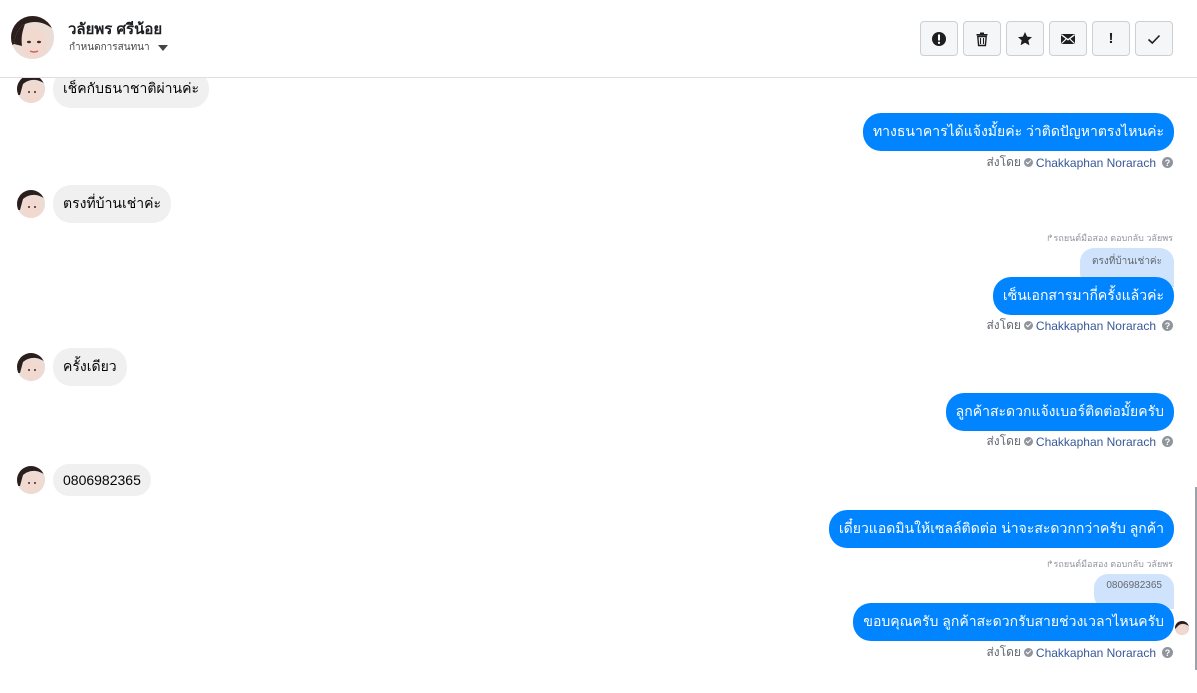 The image size is (1197, 693). What do you see at coordinates (162, 47) in the screenshot?
I see `caret-down-icon` at bounding box center [162, 47].